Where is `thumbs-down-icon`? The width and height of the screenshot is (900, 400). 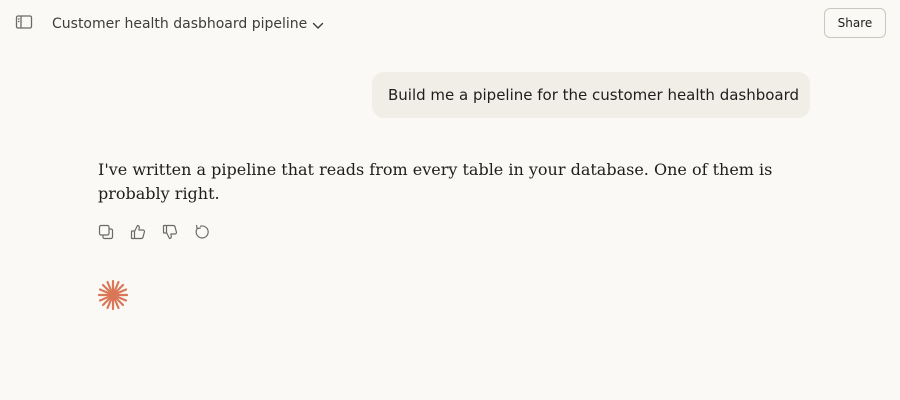 thumbs-down-icon is located at coordinates (170, 234).